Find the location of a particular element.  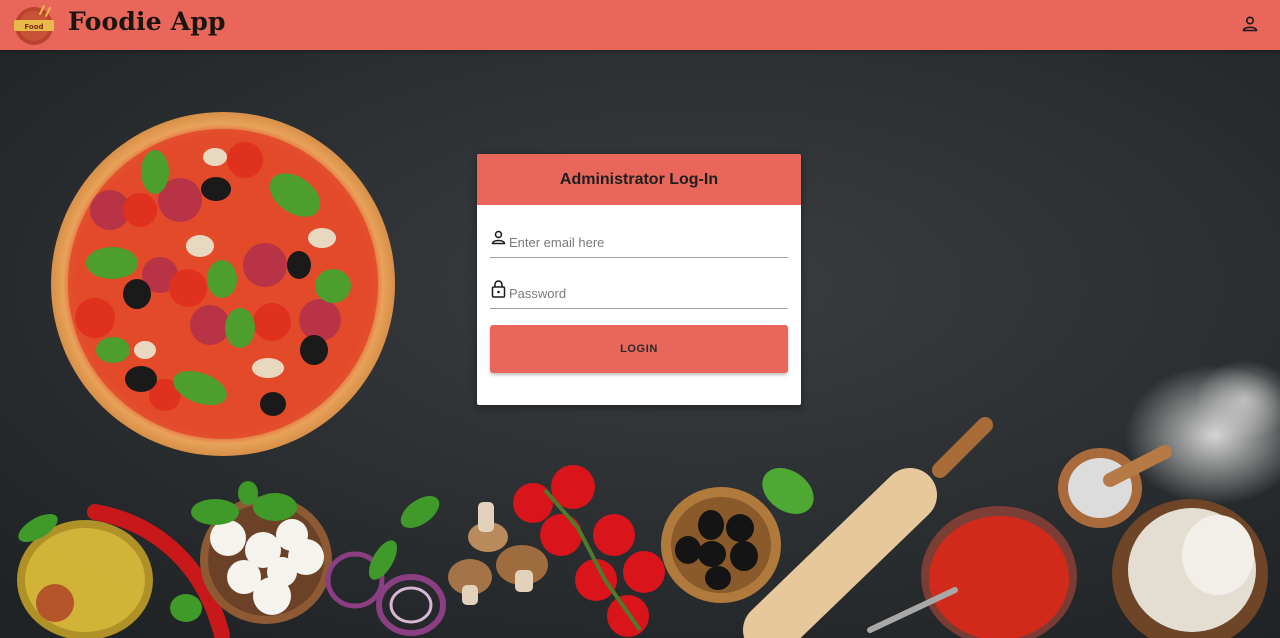

login-card: Administrator Log-In LOGIN is located at coordinates (639, 279).